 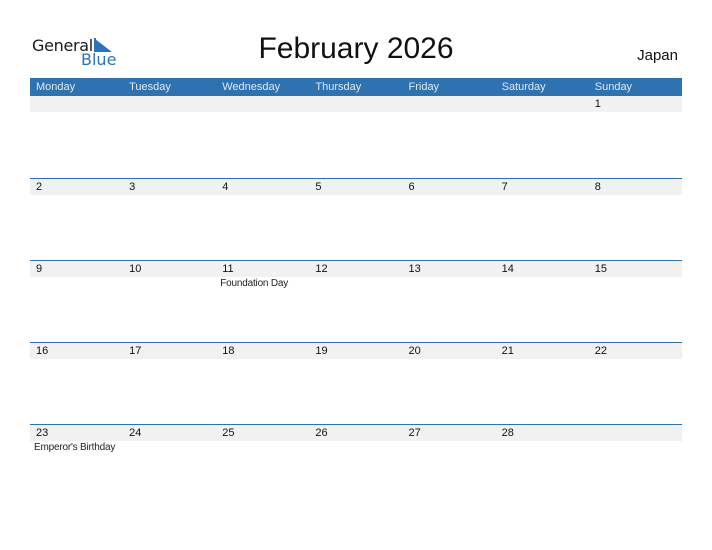 What do you see at coordinates (132, 187) in the screenshot?
I see `day-cell: 3` at bounding box center [132, 187].